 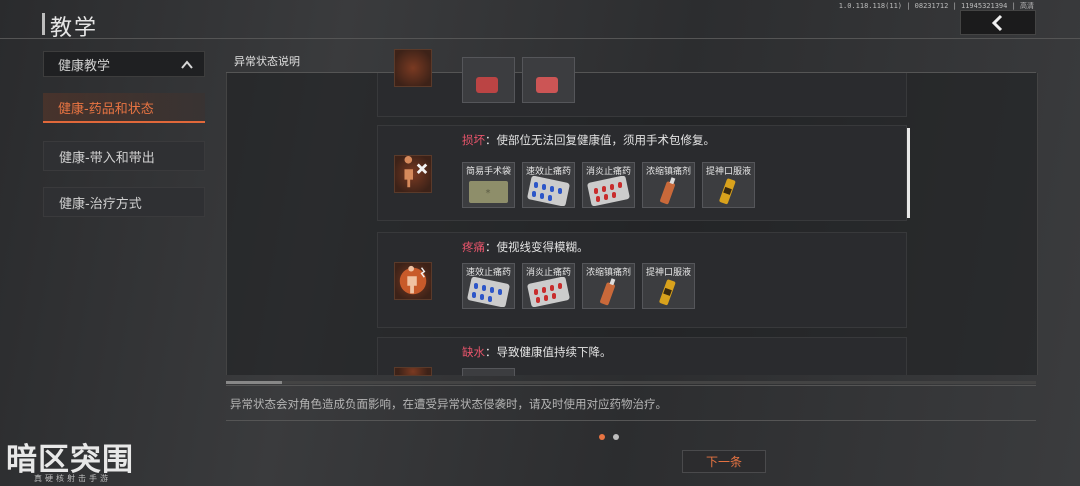 I want to click on status-card-partial, so click(x=642, y=83).